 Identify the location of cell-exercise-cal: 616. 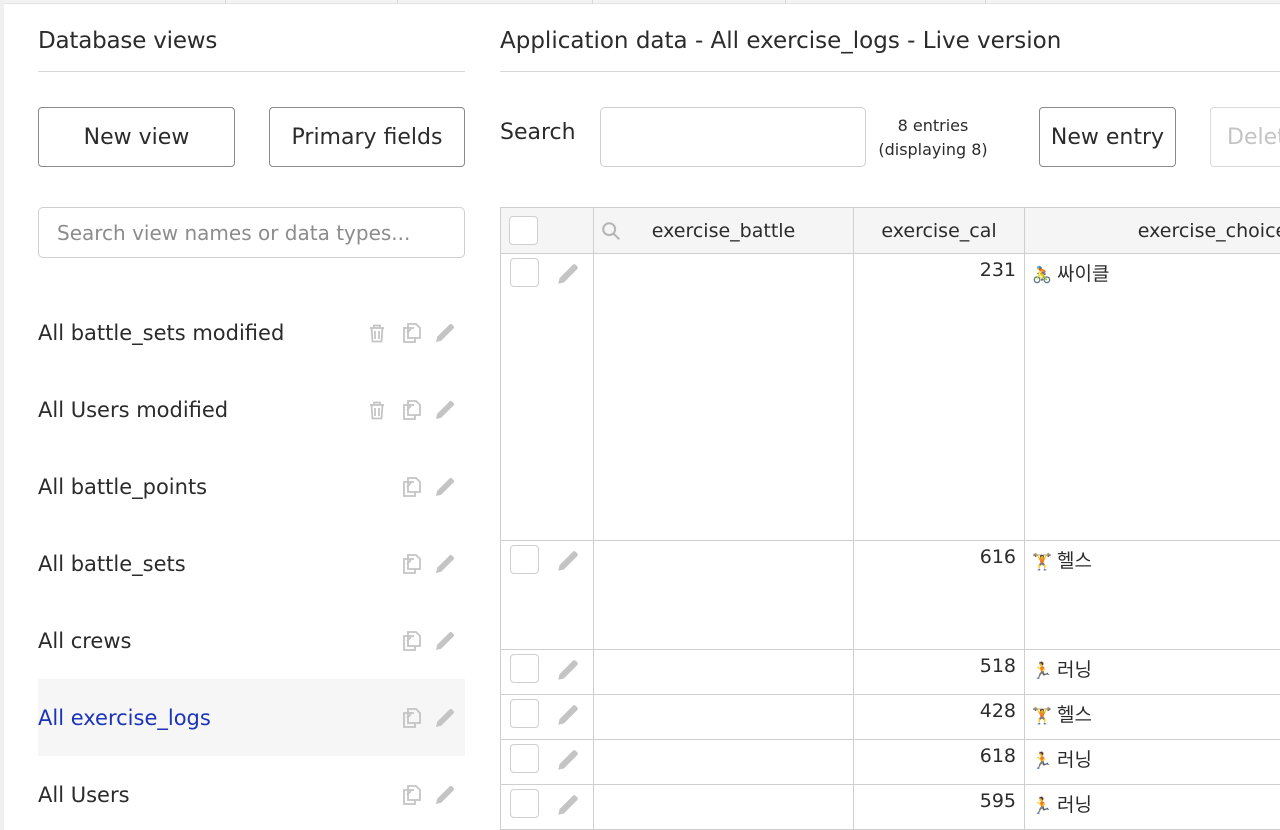
(939, 595).